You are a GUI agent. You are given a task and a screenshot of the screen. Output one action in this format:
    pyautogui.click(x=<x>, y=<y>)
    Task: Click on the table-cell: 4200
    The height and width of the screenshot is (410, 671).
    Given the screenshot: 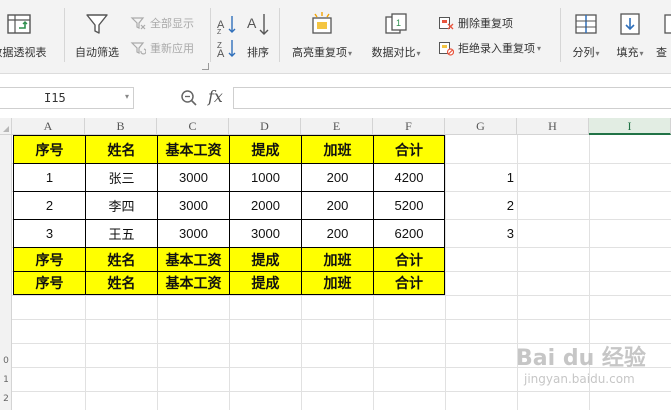 What is the action you would take?
    pyautogui.click(x=409, y=177)
    